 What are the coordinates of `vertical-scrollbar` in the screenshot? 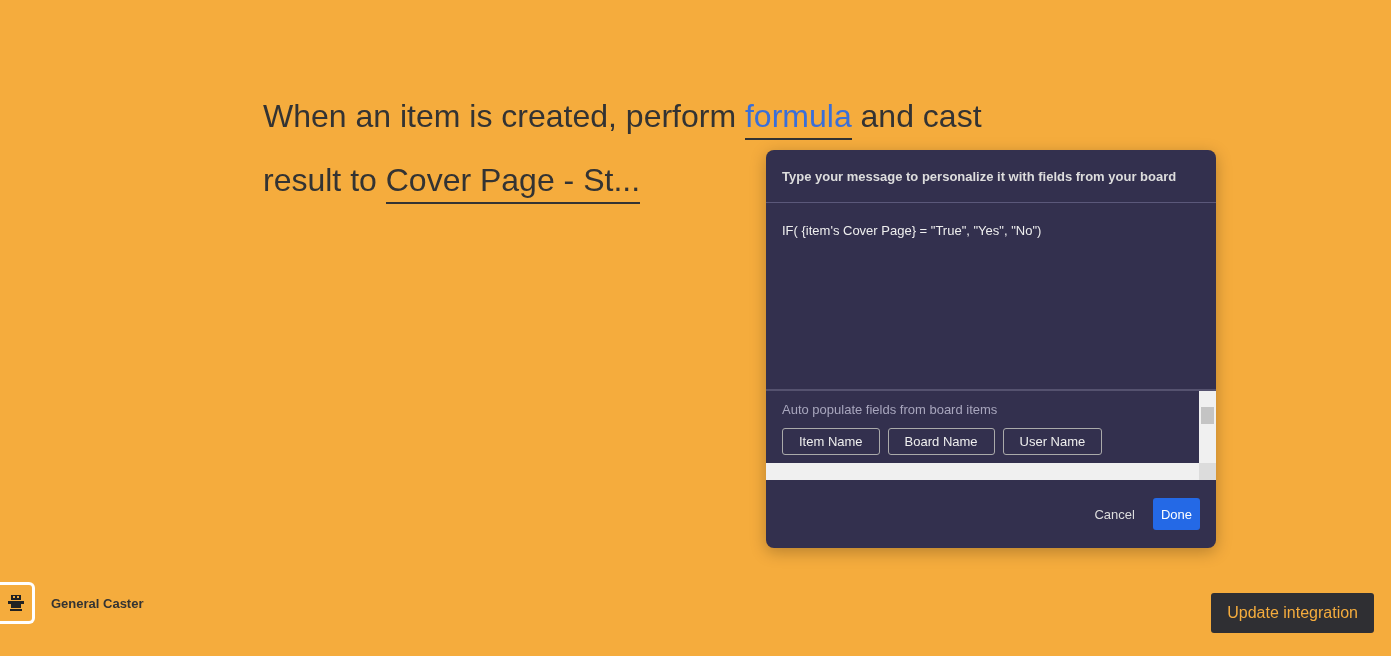 It's located at (1207, 427).